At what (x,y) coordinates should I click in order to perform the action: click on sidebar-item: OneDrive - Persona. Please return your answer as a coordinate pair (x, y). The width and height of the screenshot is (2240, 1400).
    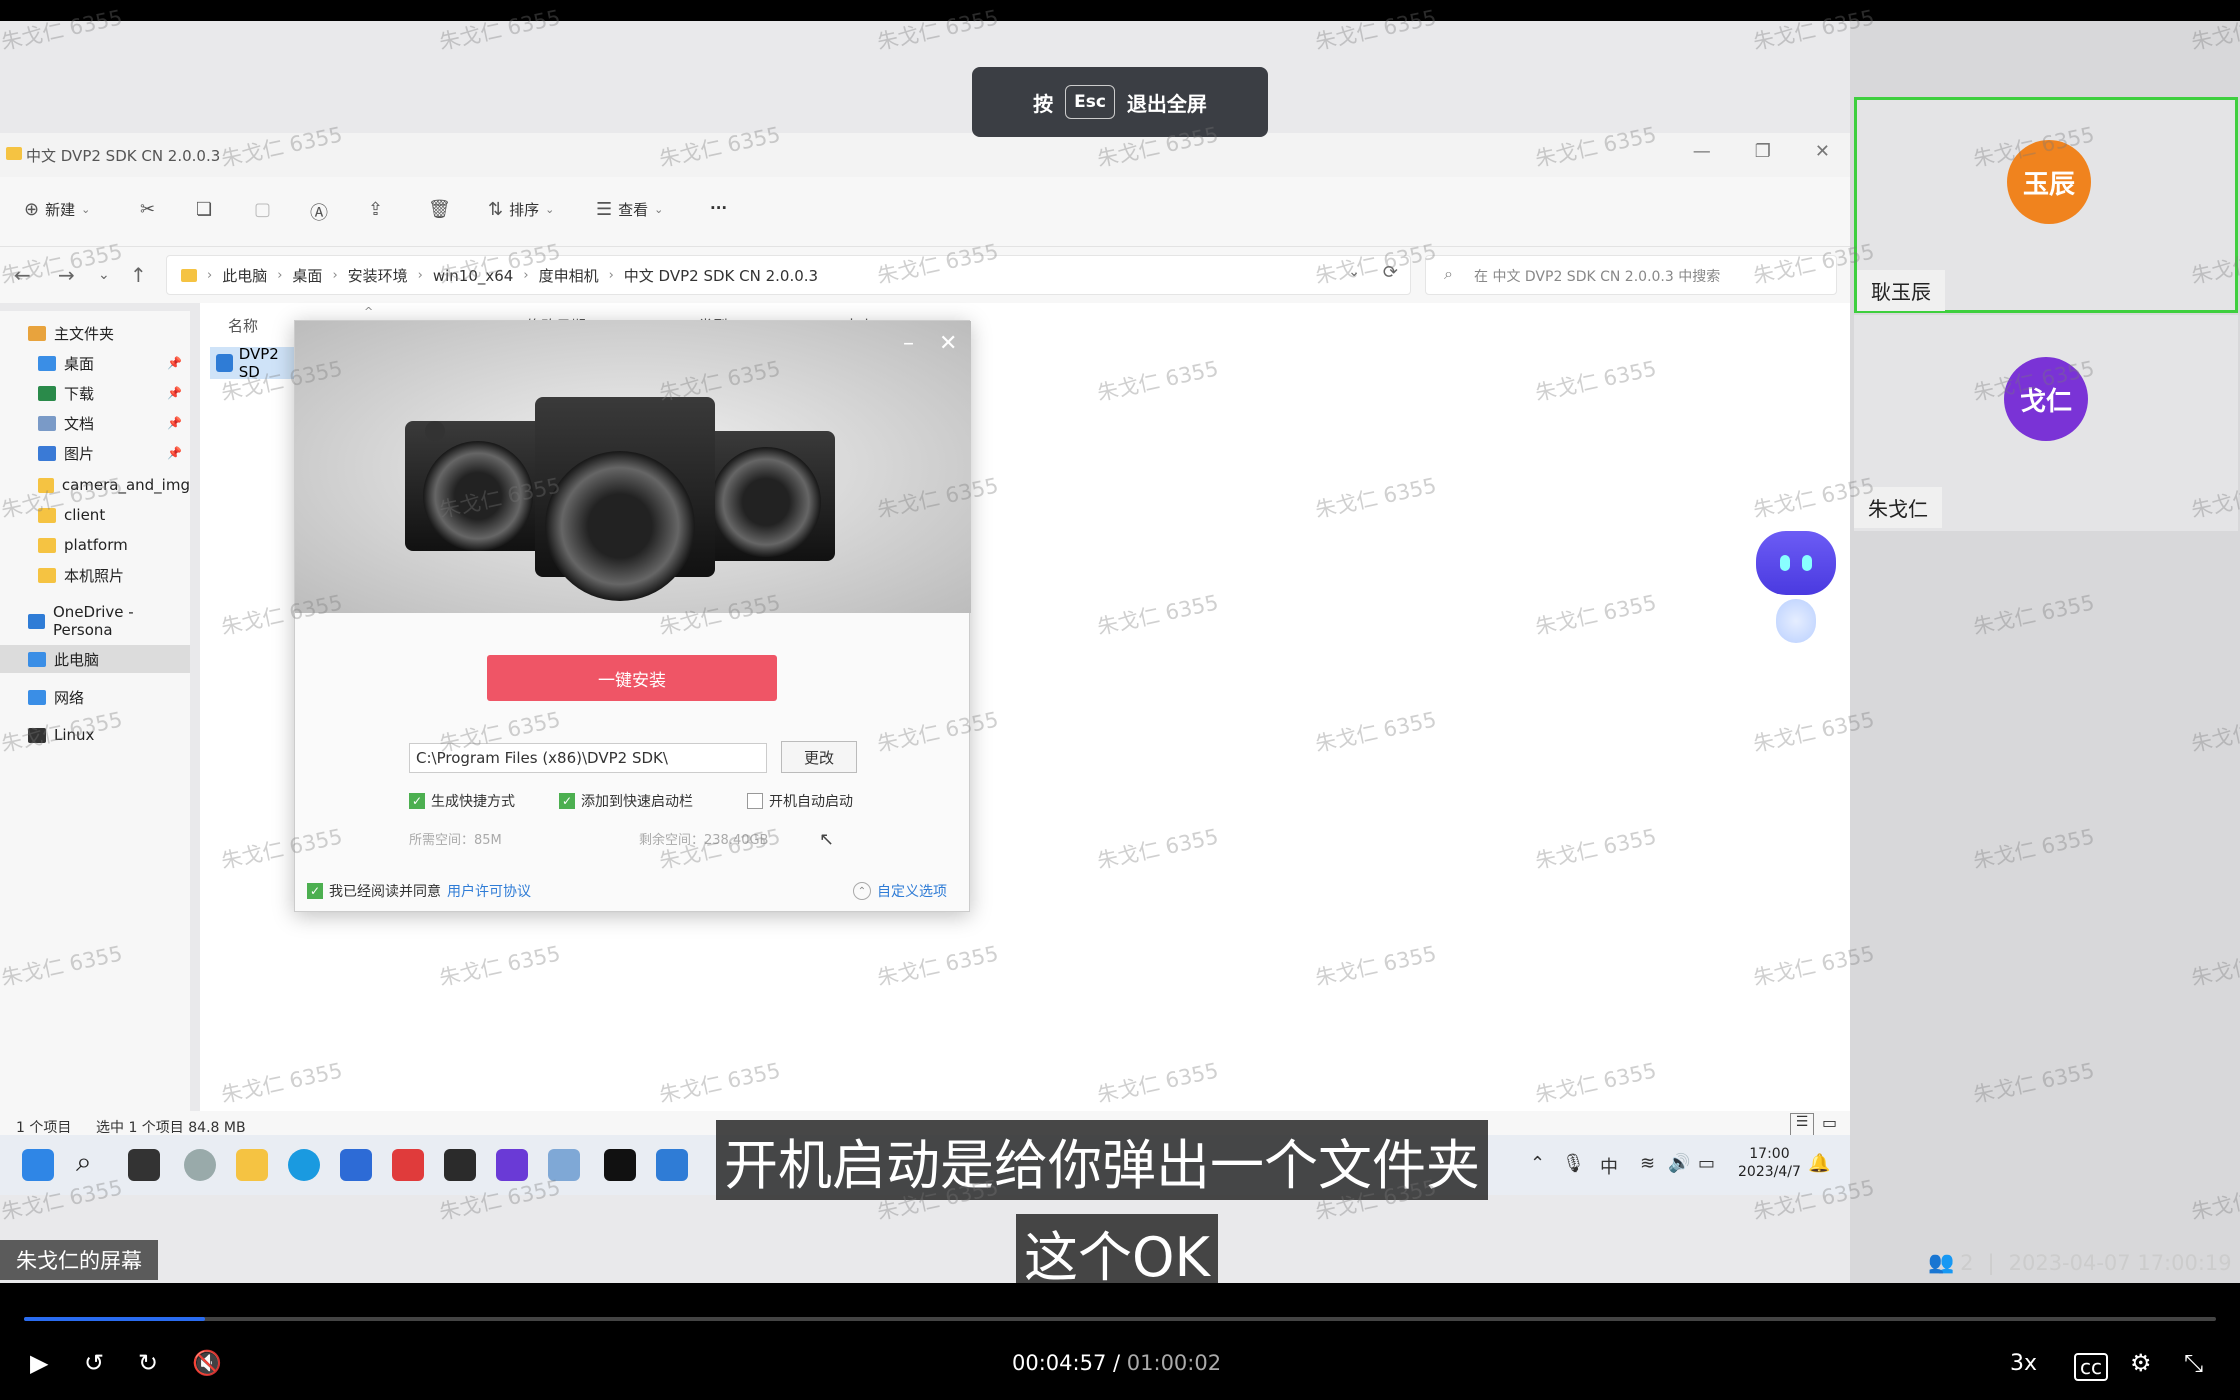
    Looking at the image, I should click on (95, 621).